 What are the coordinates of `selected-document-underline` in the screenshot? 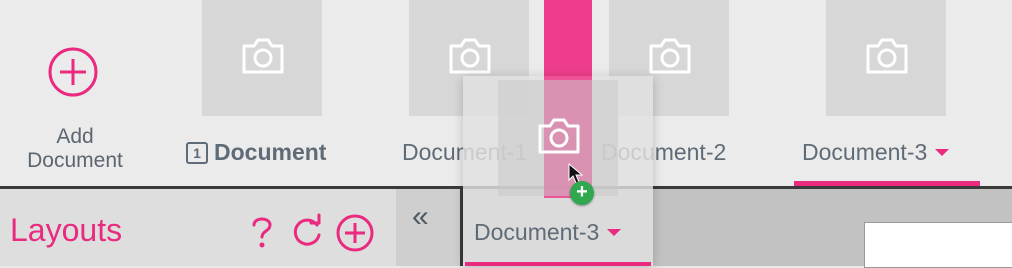 It's located at (887, 183).